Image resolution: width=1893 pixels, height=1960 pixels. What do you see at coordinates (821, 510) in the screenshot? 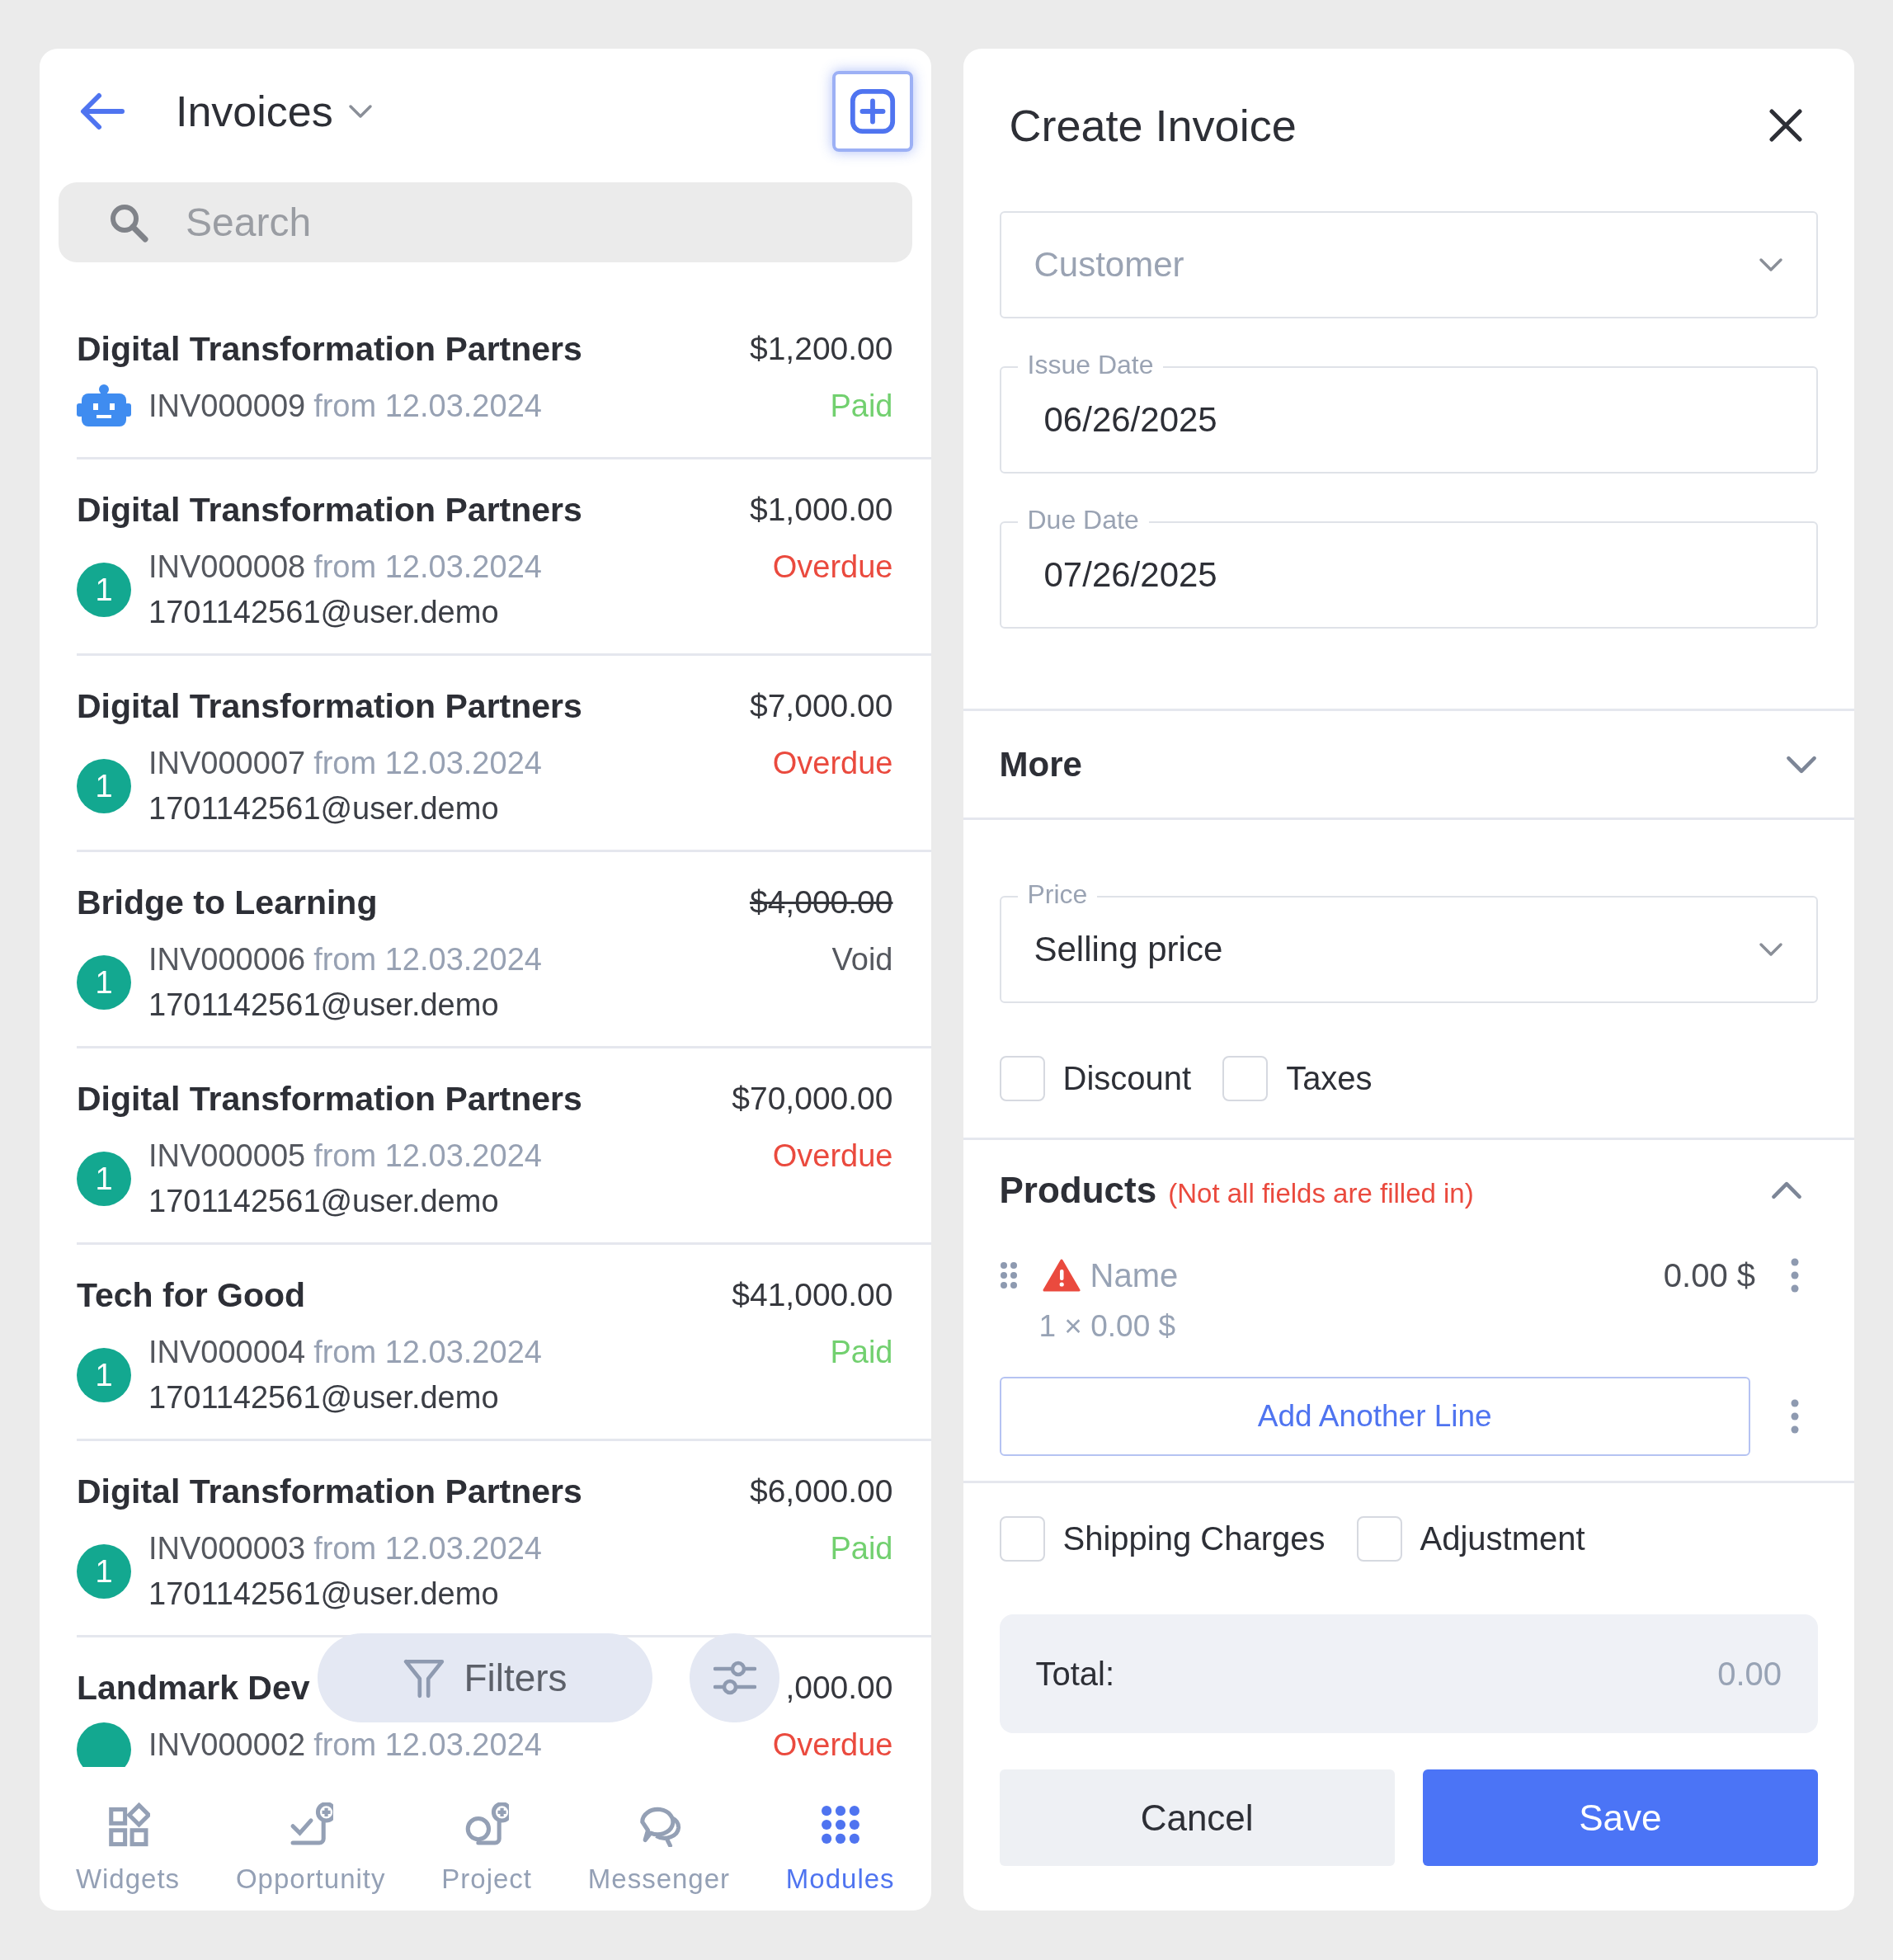
I see `invoice-amount: $1,000.00` at bounding box center [821, 510].